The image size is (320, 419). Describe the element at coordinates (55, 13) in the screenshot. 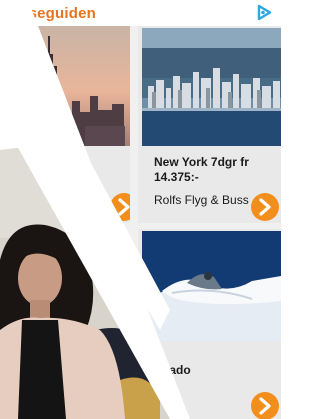

I see `brand-logo-text: reseguiden` at that location.